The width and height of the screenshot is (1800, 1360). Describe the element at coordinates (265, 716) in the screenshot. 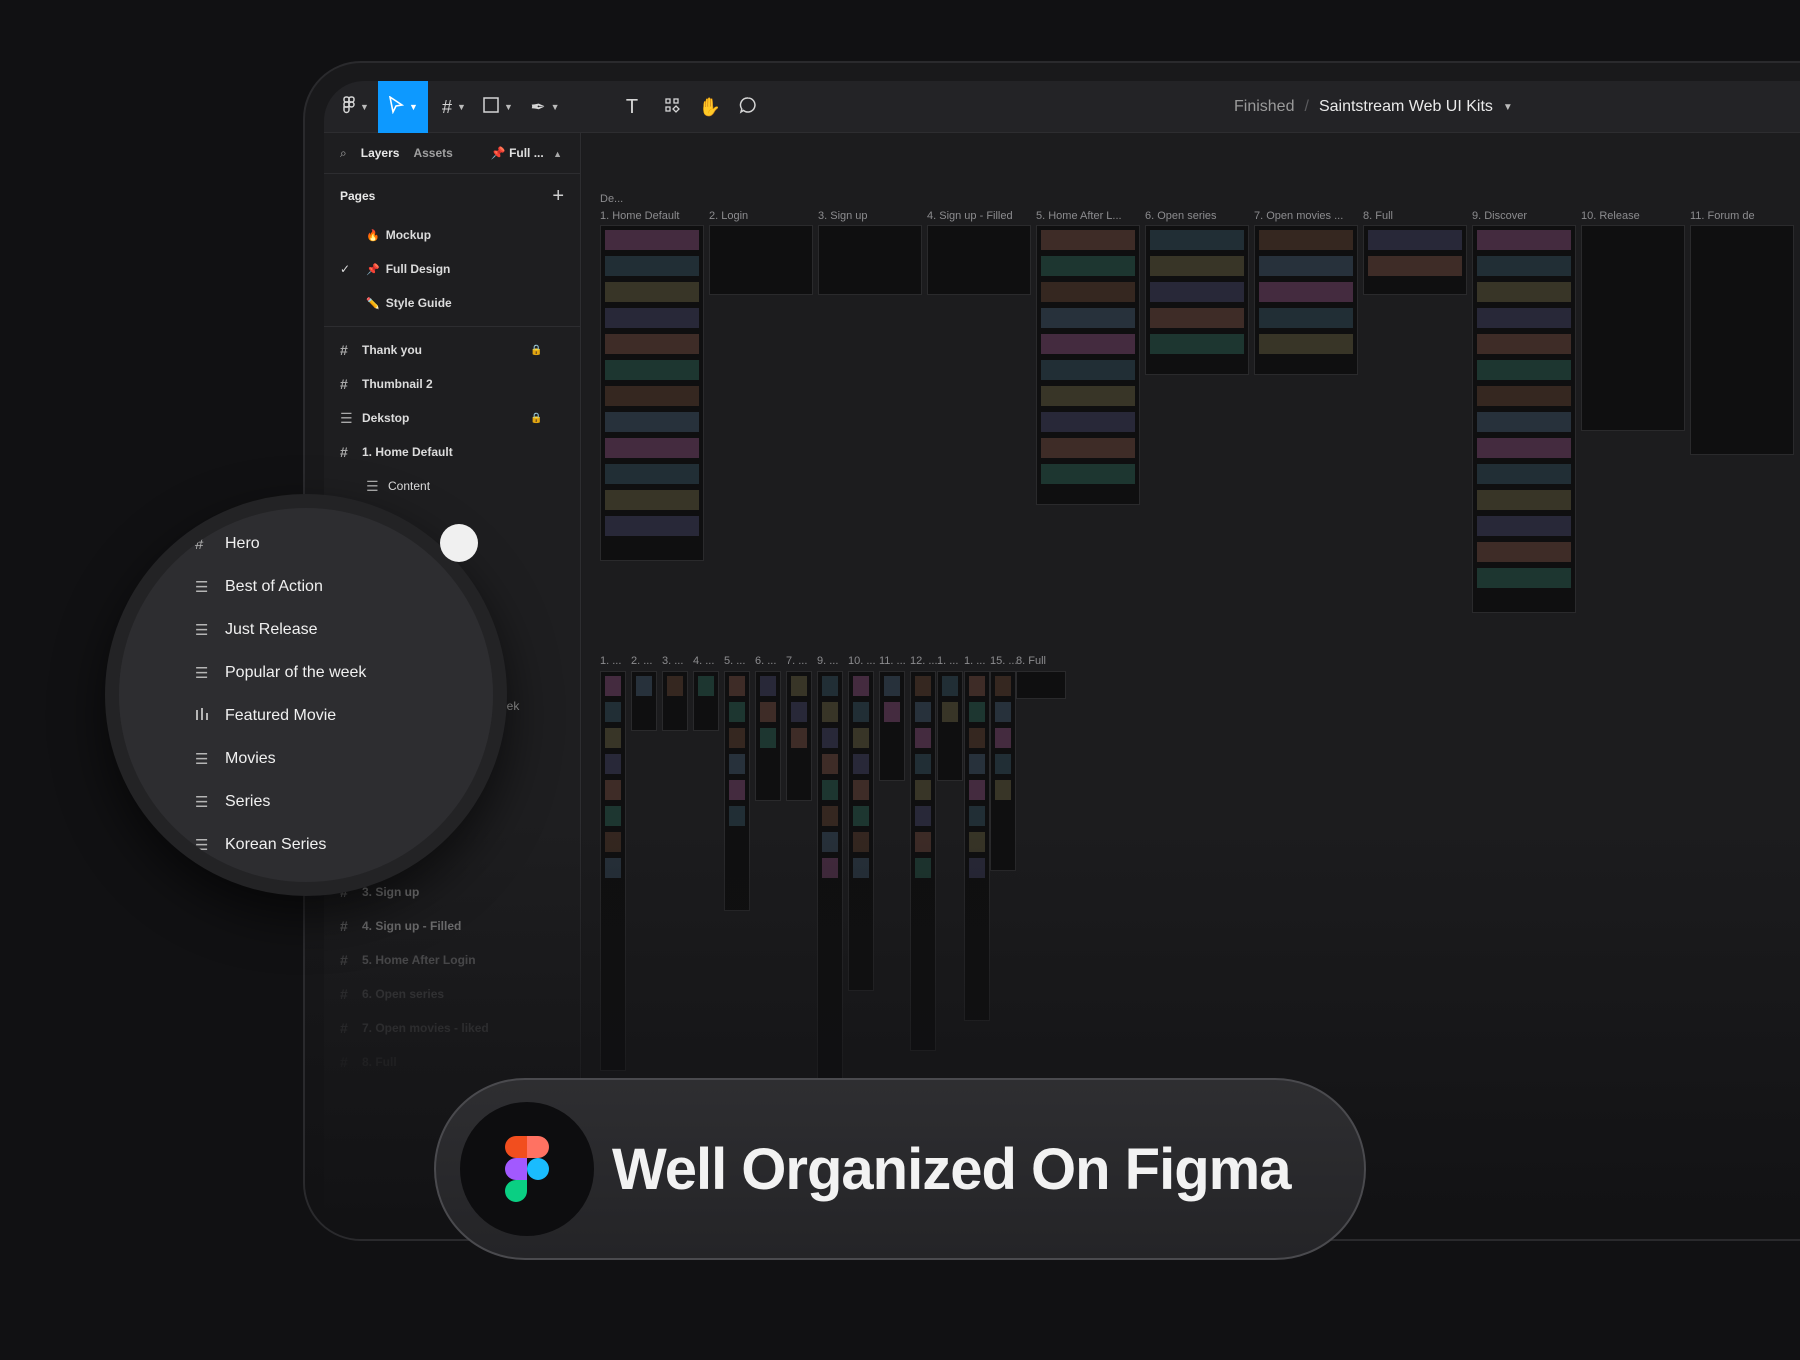

I see `layer-featured-movie: Featured Movie` at that location.